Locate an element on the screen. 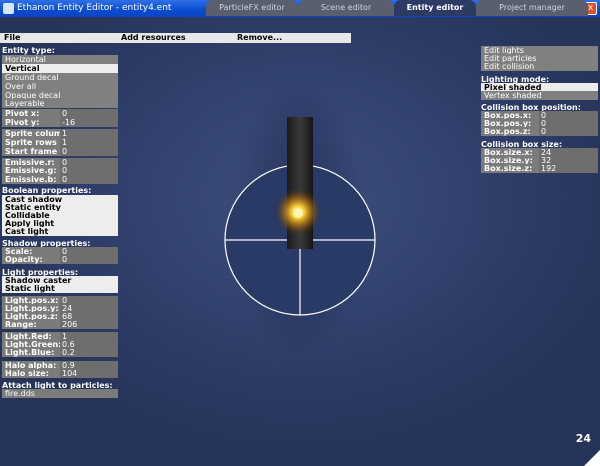 The image size is (600, 466). shadow-opacity-label: Opacity: is located at coordinates (31, 259).